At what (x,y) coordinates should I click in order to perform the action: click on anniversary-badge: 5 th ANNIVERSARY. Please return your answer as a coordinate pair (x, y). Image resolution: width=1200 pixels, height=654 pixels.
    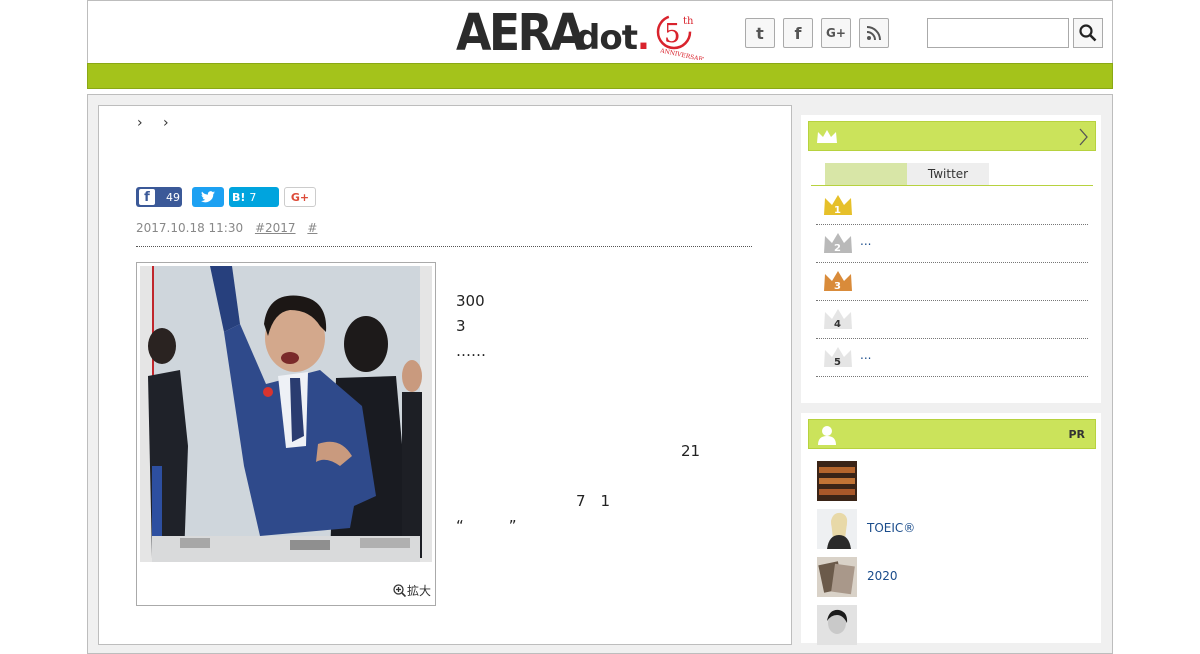
    Looking at the image, I should click on (680, 37).